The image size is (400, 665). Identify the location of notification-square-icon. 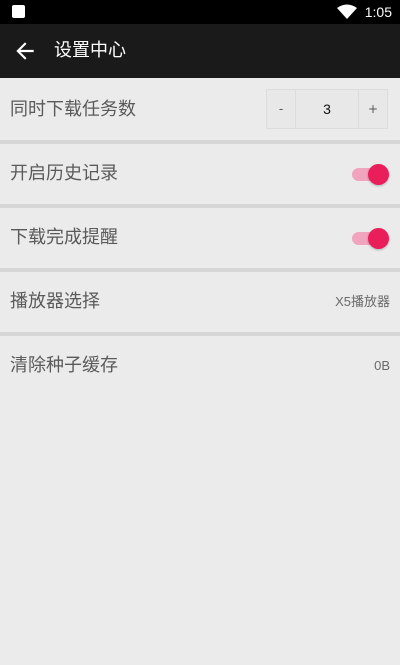
(18, 11).